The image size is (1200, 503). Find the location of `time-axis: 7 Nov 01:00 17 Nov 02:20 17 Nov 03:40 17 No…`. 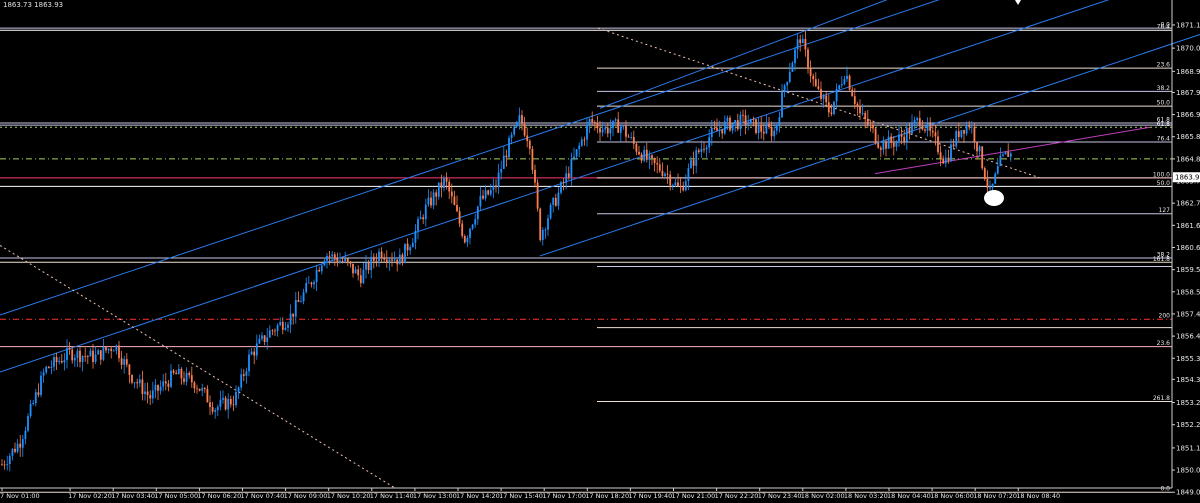

time-axis: 7 Nov 01:00 17 Nov 02:20 17 Nov 03:40 17 No… is located at coordinates (586, 493).